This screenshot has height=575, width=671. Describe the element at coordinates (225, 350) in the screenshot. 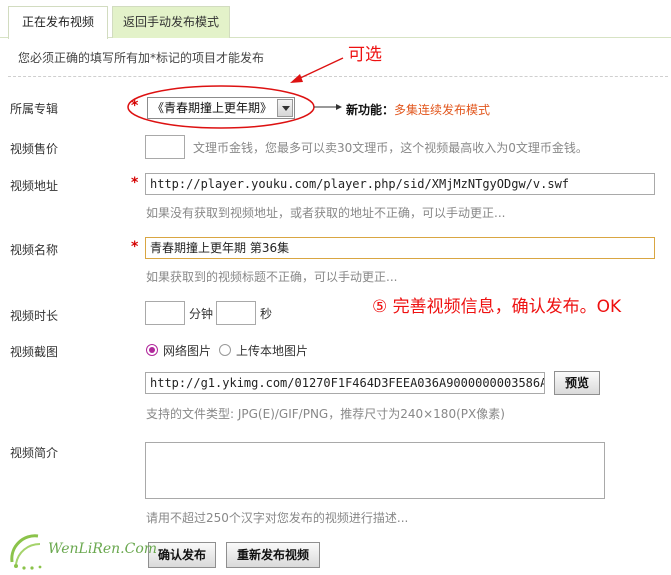

I see `radio-upload-local` at that location.